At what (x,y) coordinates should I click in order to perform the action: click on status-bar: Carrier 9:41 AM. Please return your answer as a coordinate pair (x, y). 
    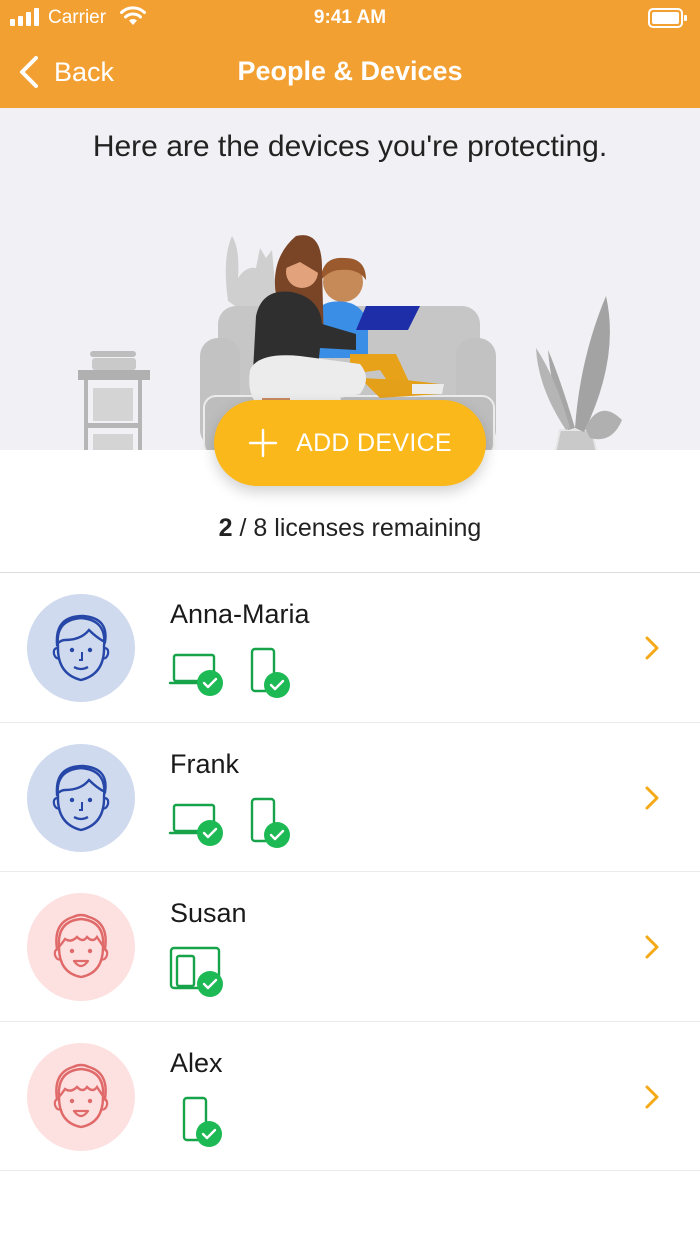
    Looking at the image, I should click on (350, 18).